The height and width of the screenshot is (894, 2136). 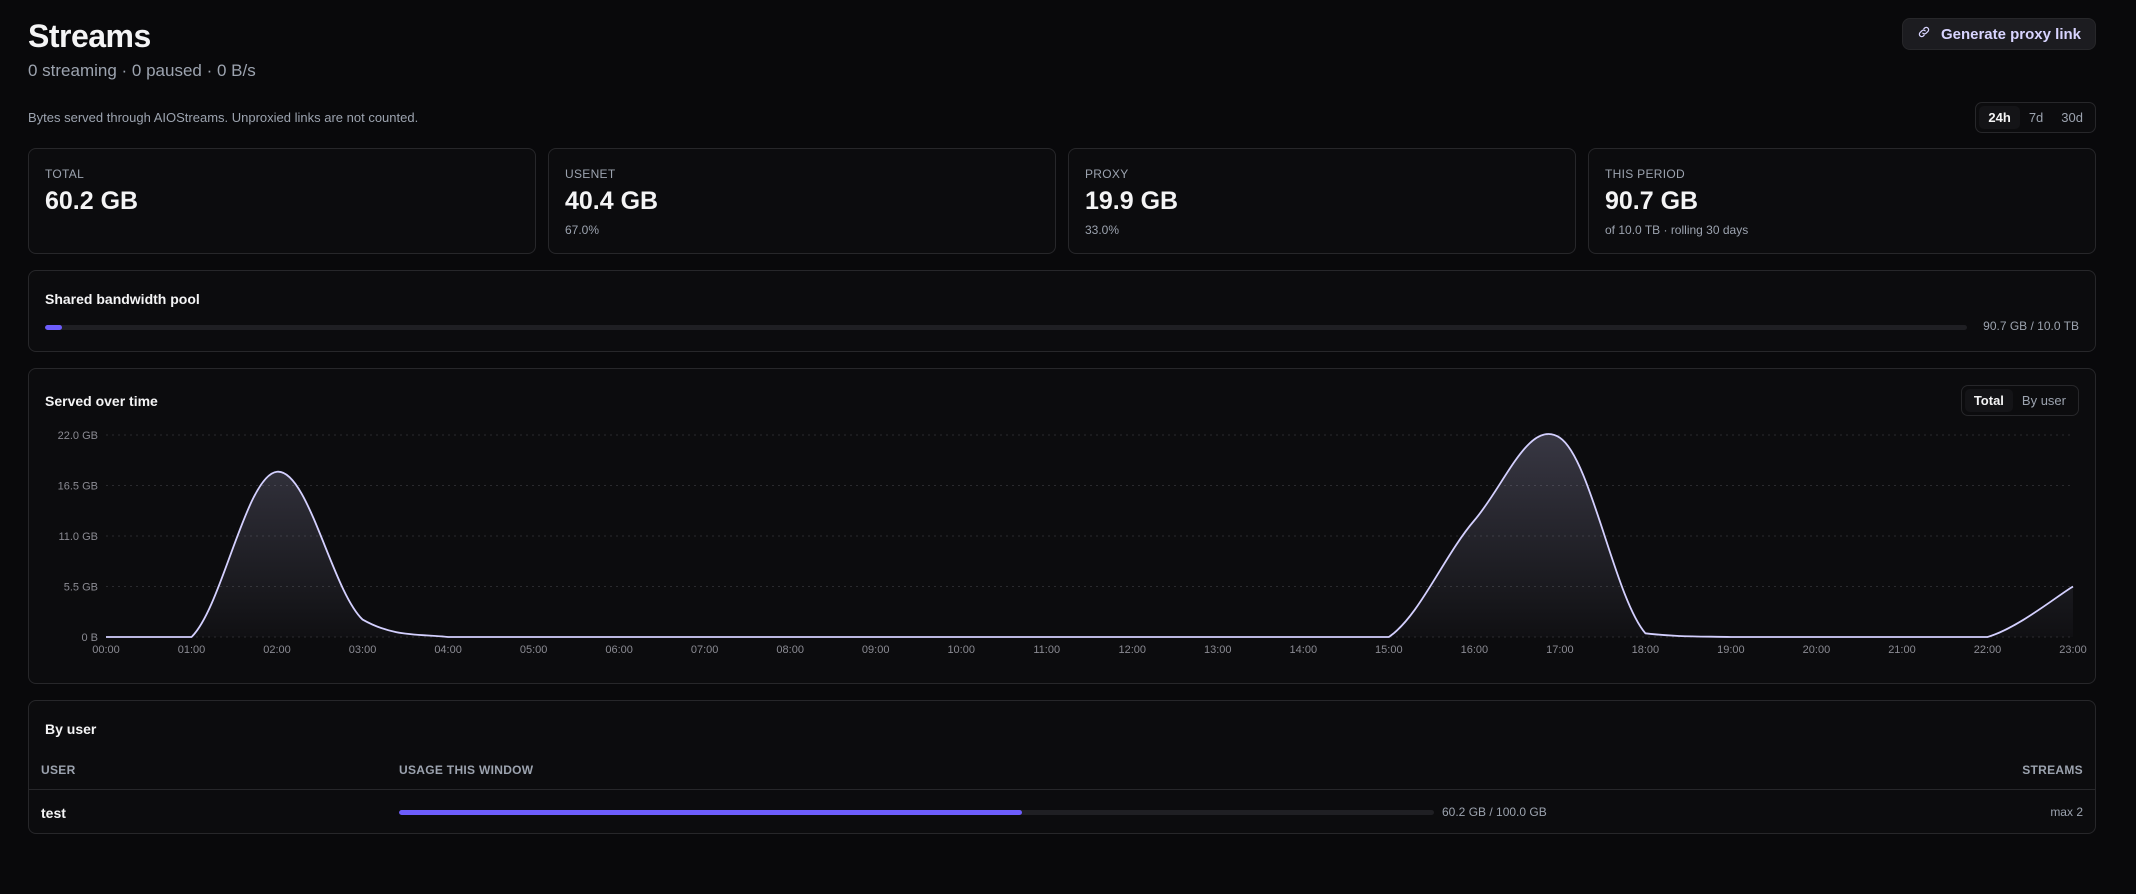 I want to click on stat-value: 90.7 GB, so click(x=1652, y=201).